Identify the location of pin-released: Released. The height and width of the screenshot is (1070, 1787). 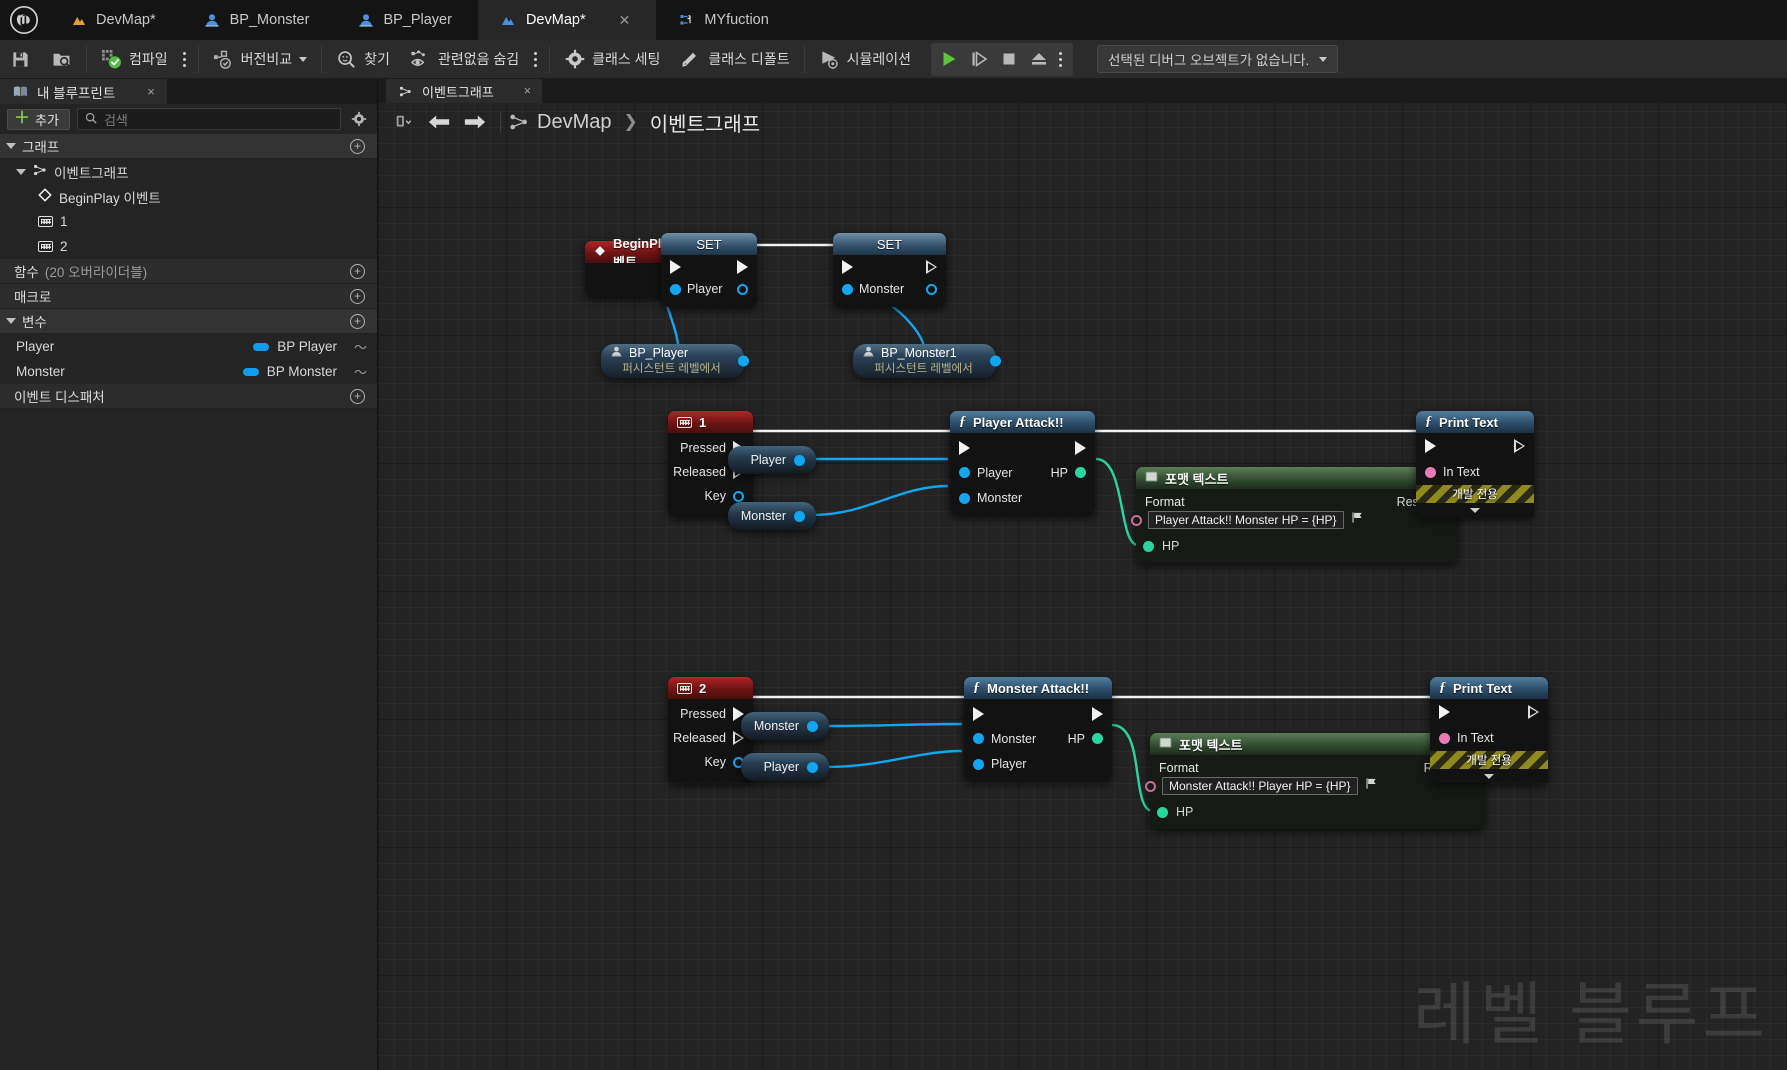
(710, 738).